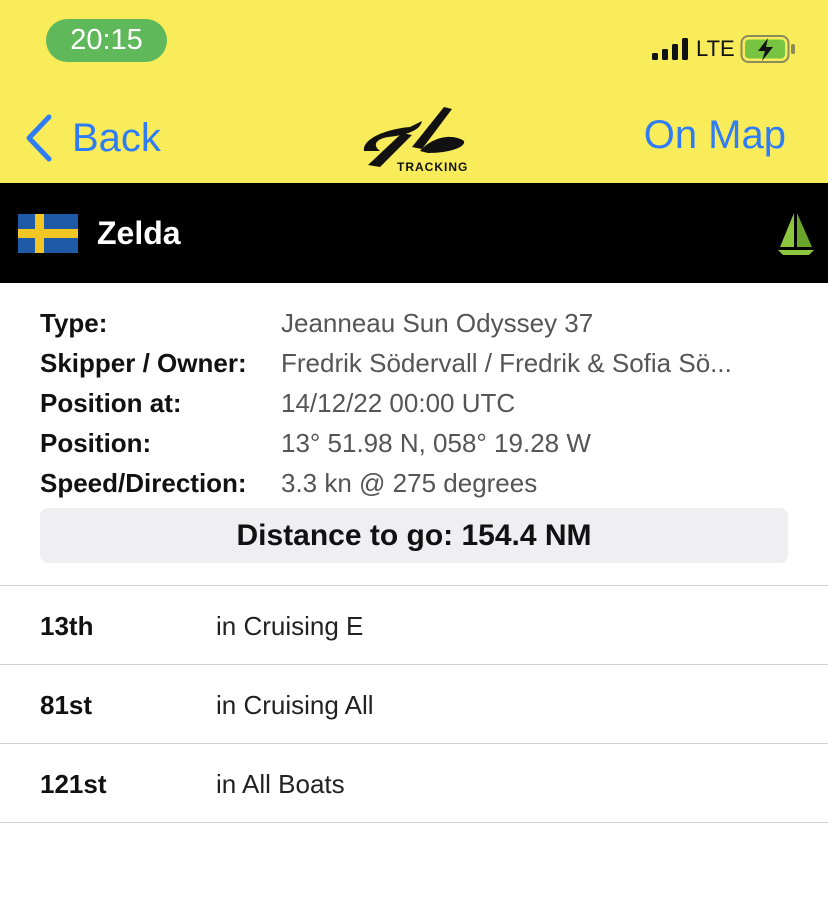 The image size is (828, 917). What do you see at coordinates (414, 233) in the screenshot?
I see `boat-header: Zelda` at bounding box center [414, 233].